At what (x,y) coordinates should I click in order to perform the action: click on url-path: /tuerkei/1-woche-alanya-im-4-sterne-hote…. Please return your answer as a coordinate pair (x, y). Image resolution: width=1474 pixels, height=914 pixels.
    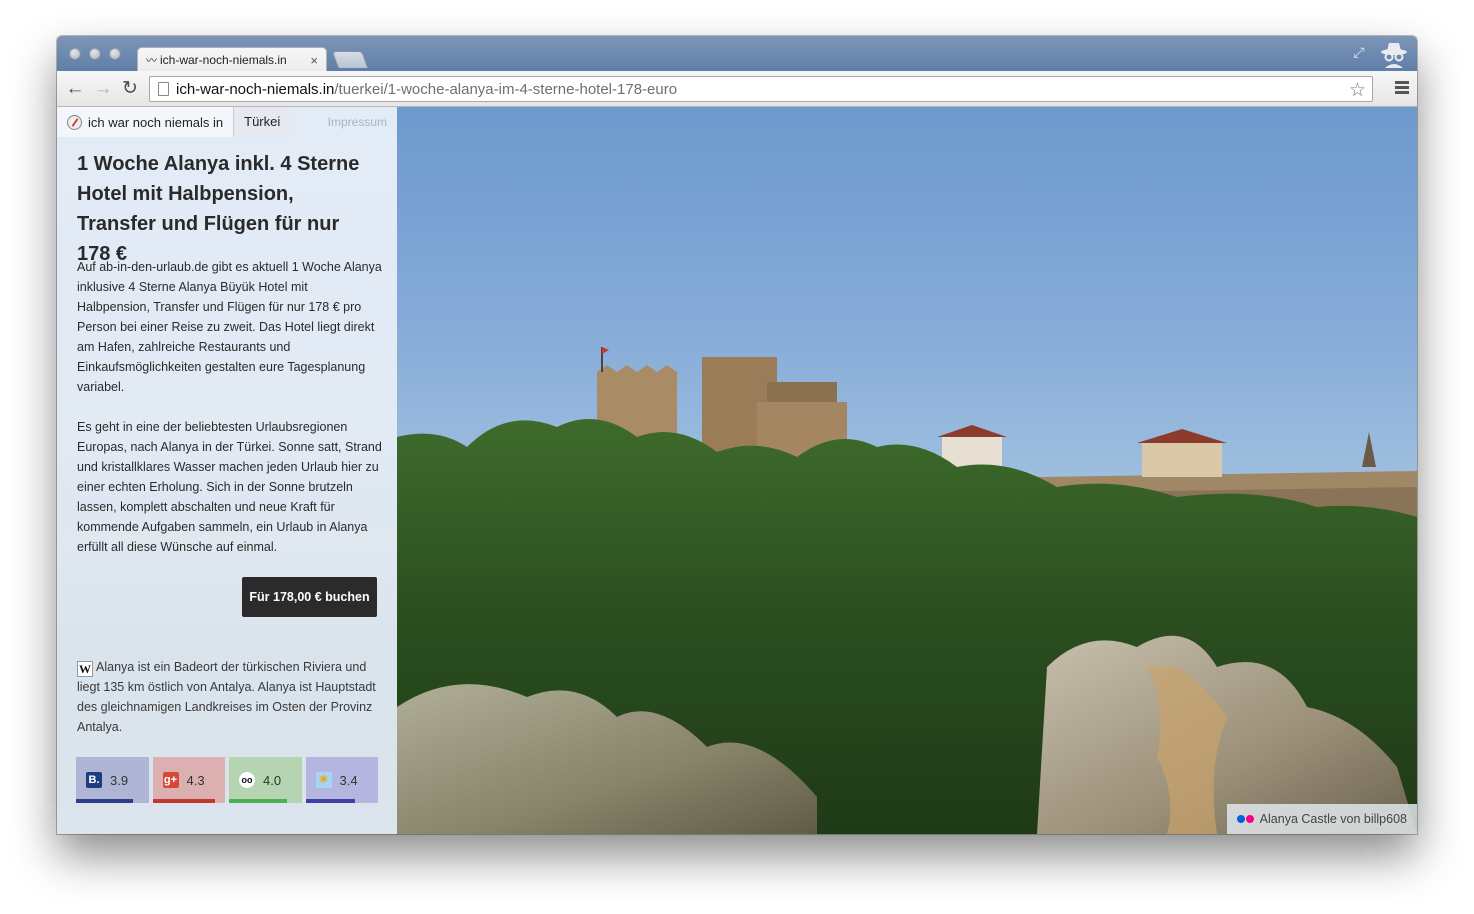
    Looking at the image, I should click on (506, 89).